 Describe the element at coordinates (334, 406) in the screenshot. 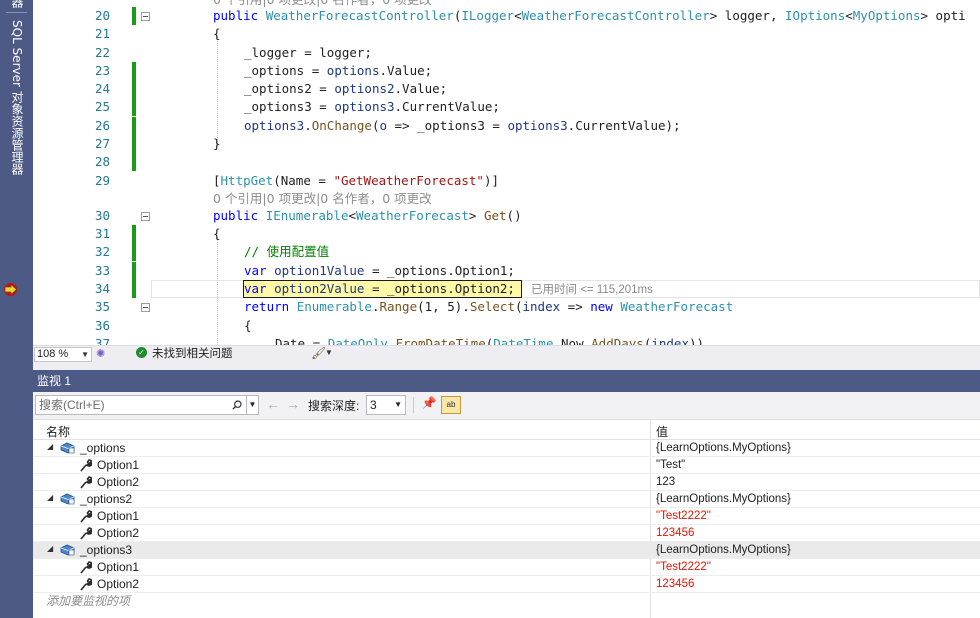

I see `search-depth-label: 搜索深度:` at that location.